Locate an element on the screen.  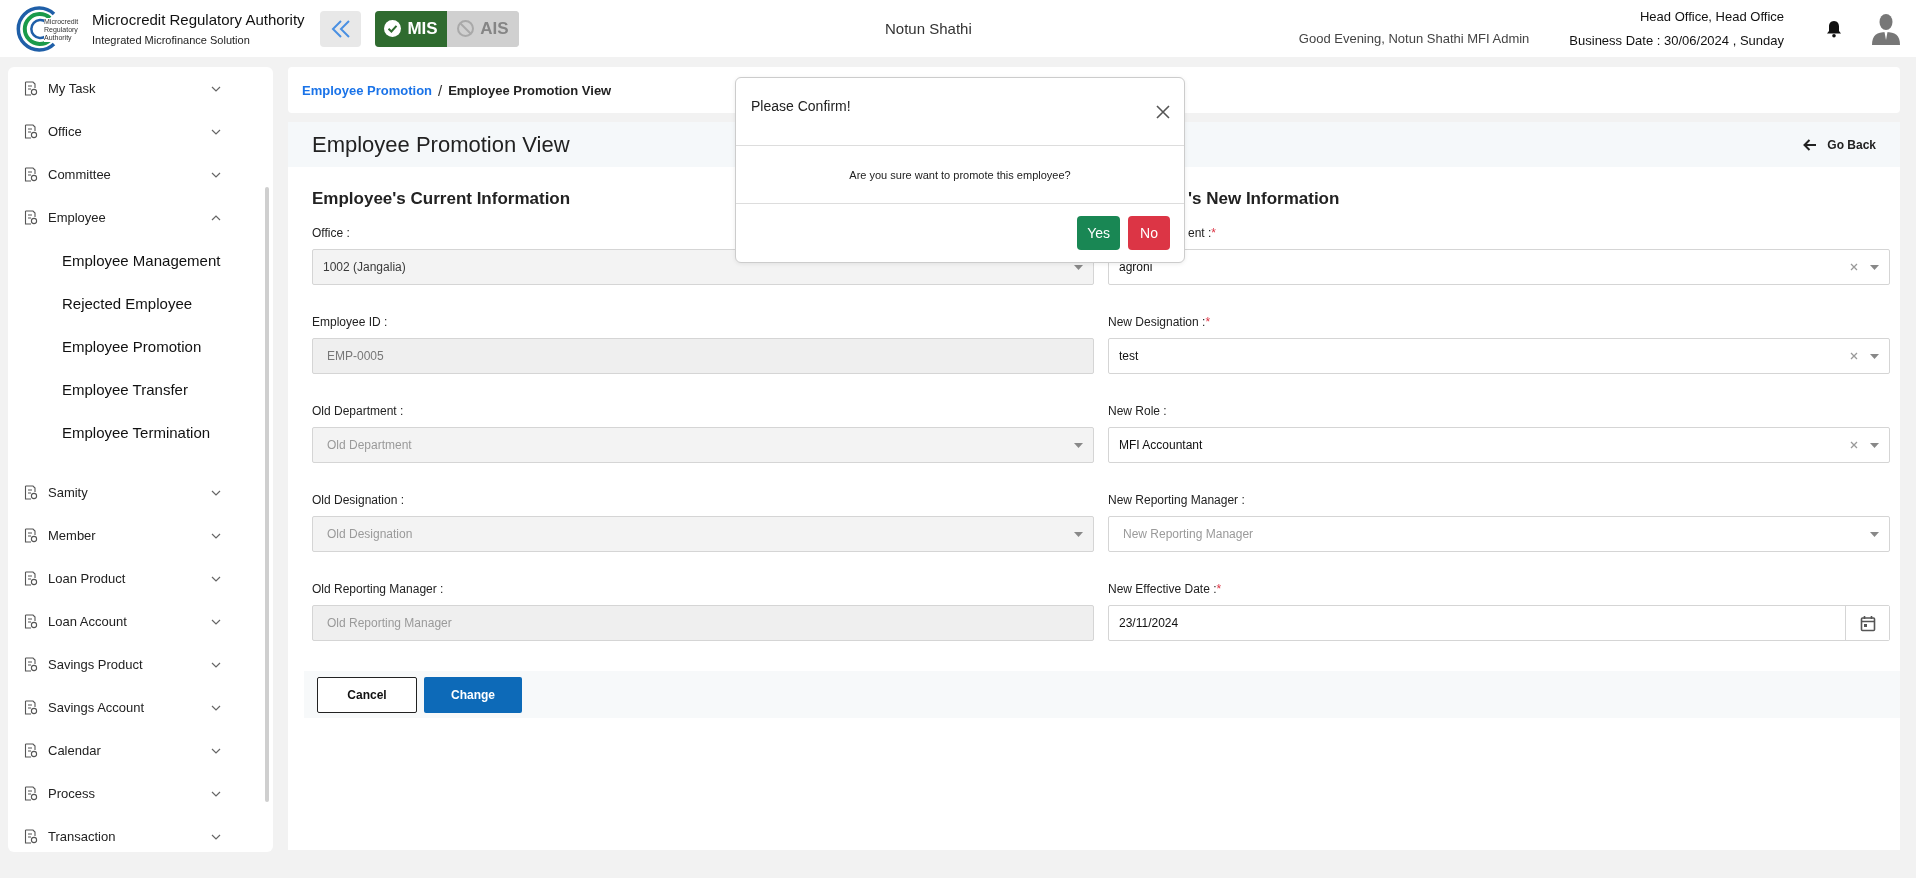
field-label: ent :* is located at coordinates (1202, 234).